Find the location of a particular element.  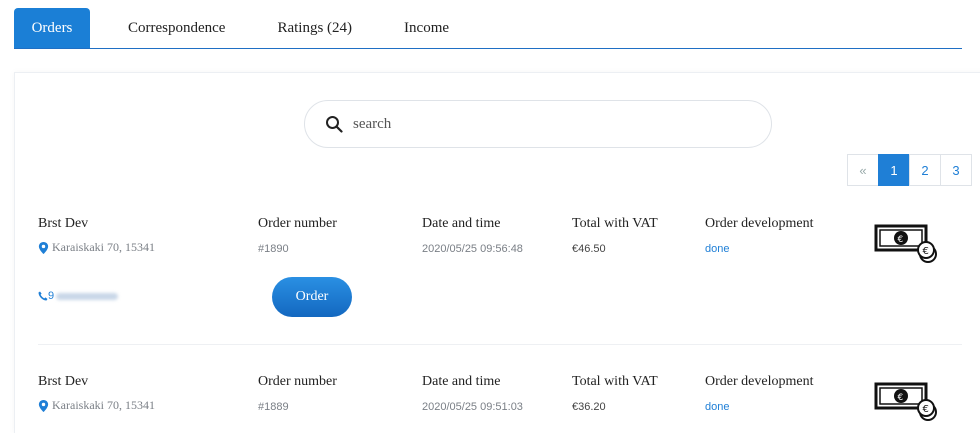

order-button: Order is located at coordinates (312, 297).